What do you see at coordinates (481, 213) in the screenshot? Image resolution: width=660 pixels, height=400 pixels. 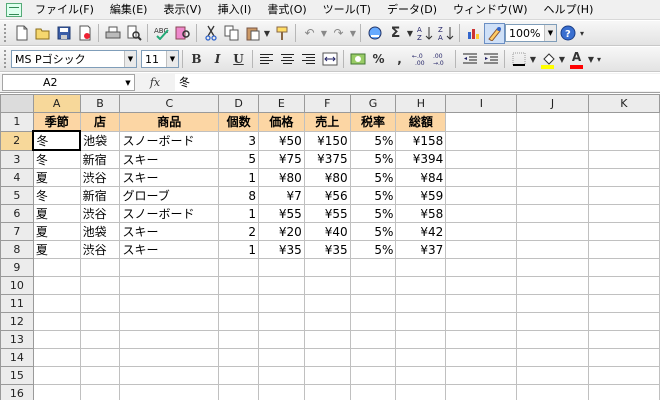 I see `cell-i6` at bounding box center [481, 213].